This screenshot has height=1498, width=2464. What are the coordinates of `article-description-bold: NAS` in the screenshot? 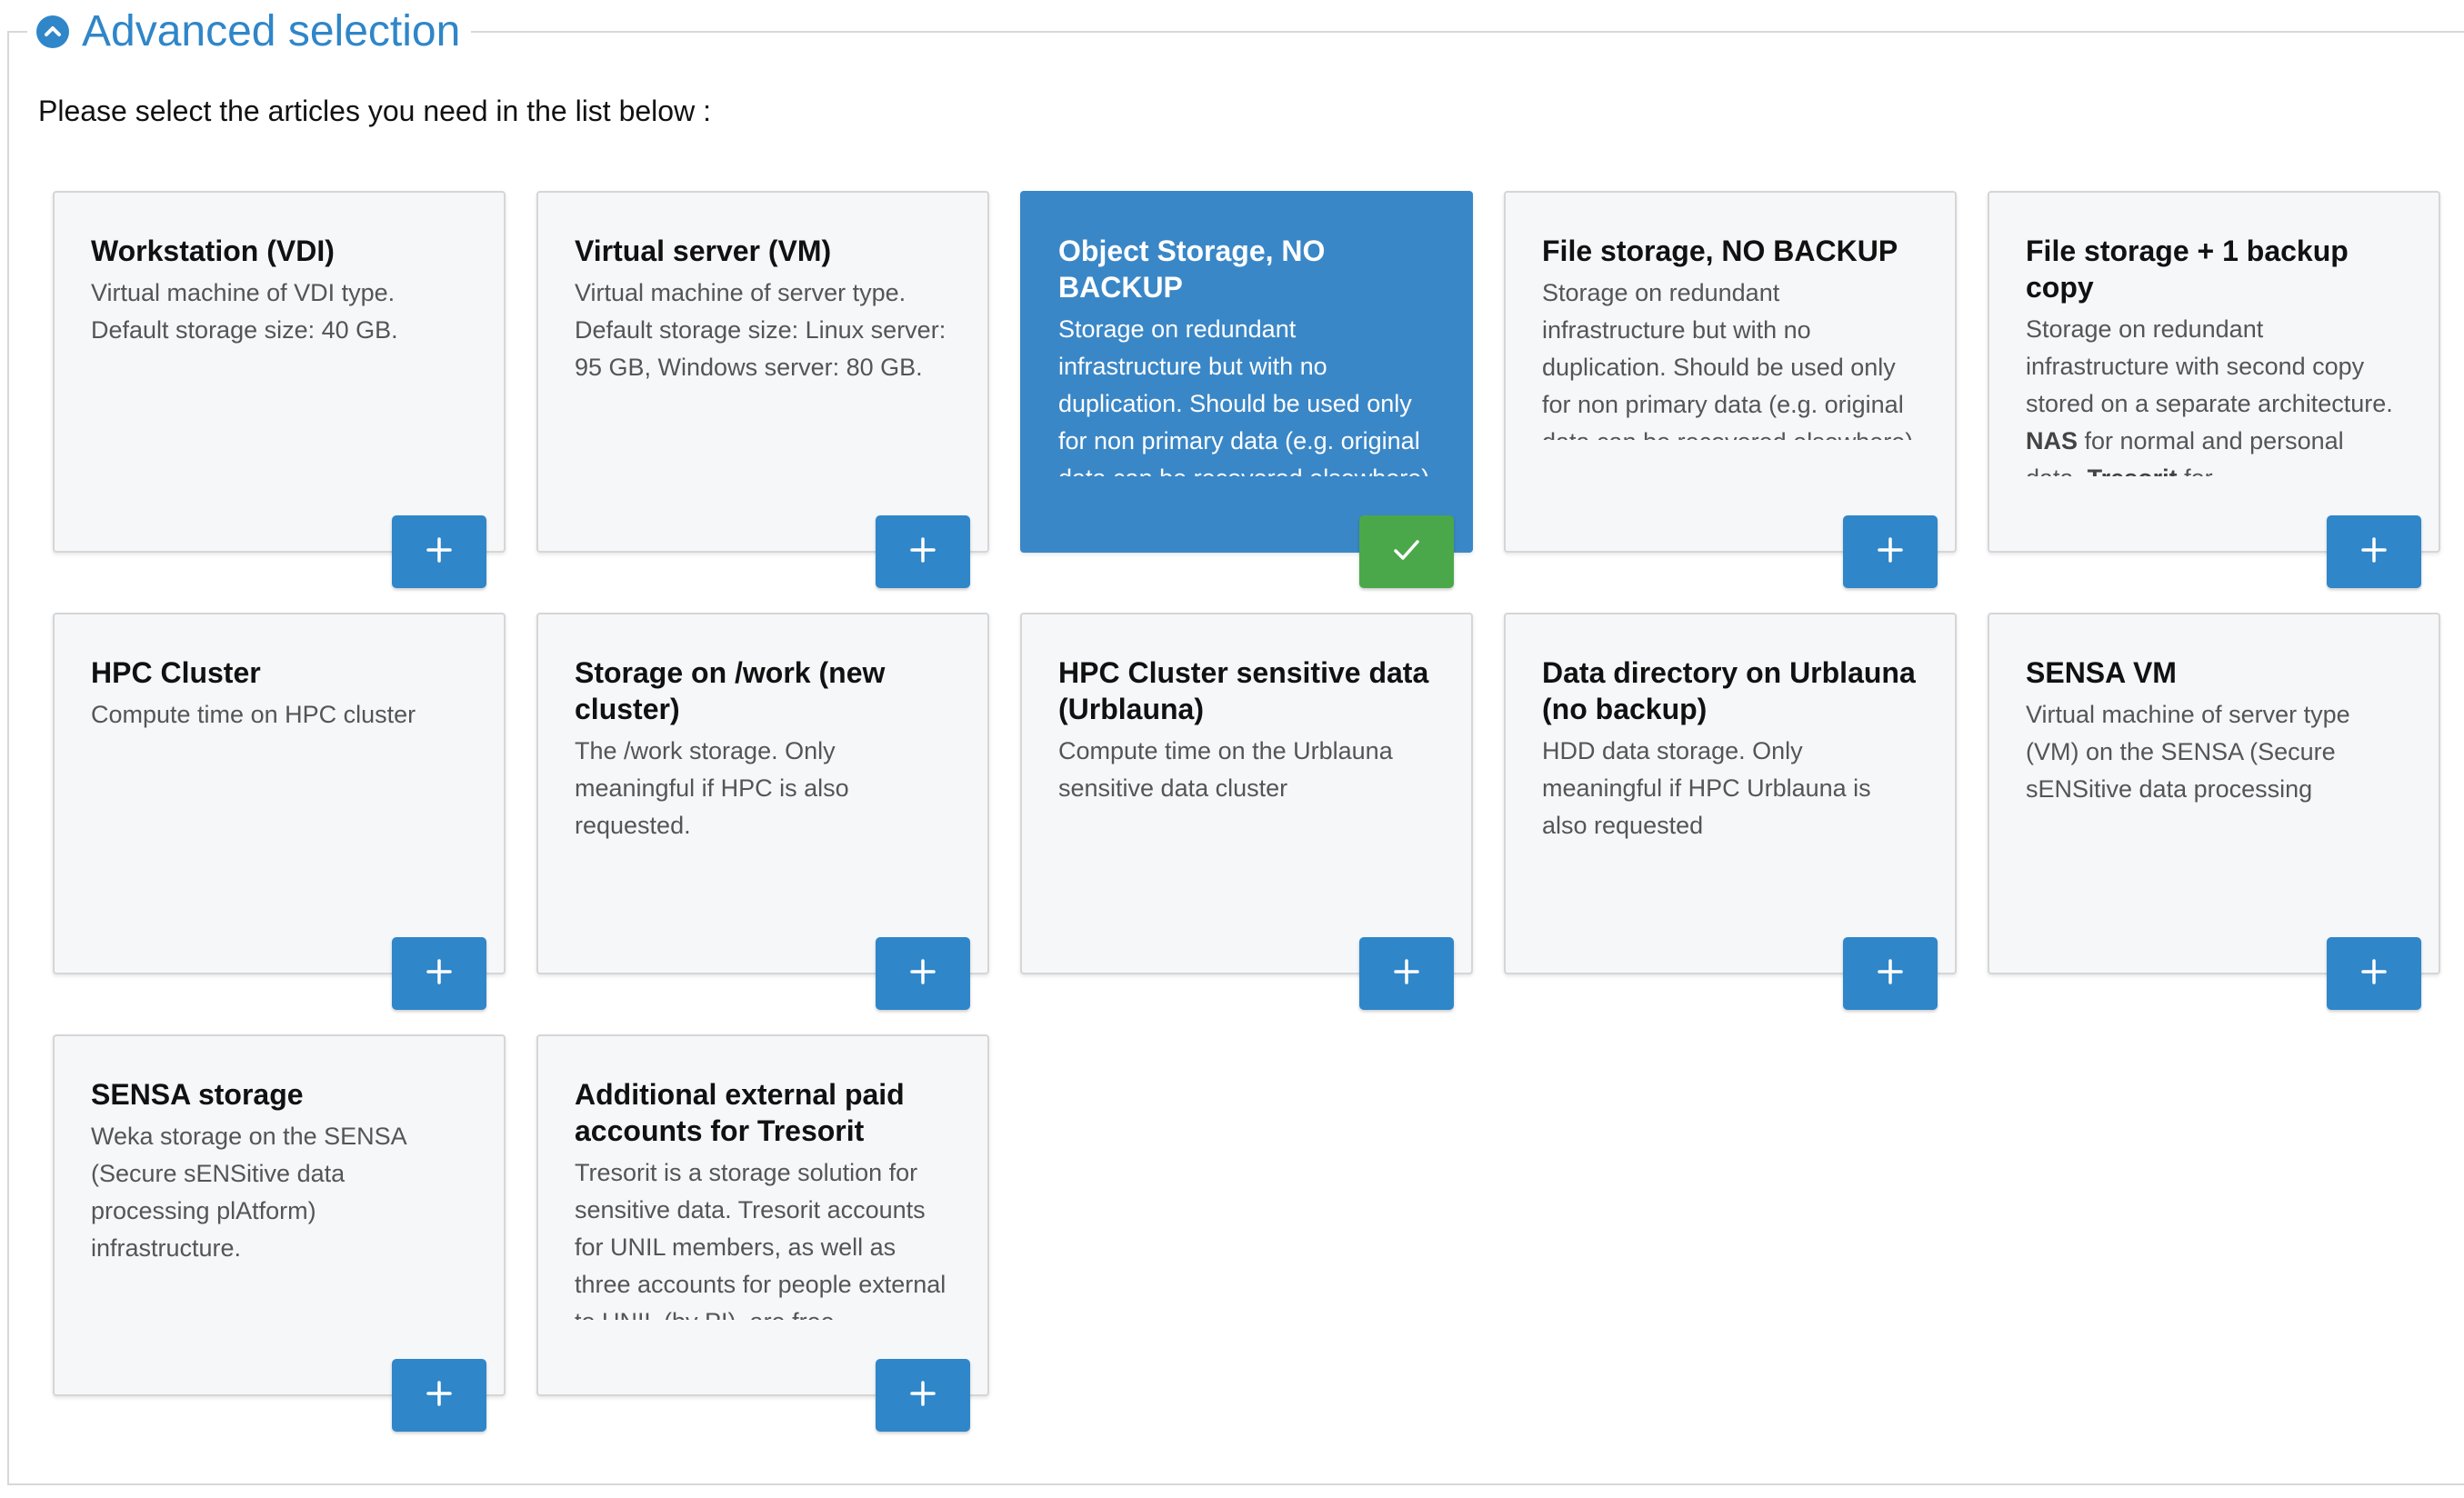 It's located at (2052, 441).